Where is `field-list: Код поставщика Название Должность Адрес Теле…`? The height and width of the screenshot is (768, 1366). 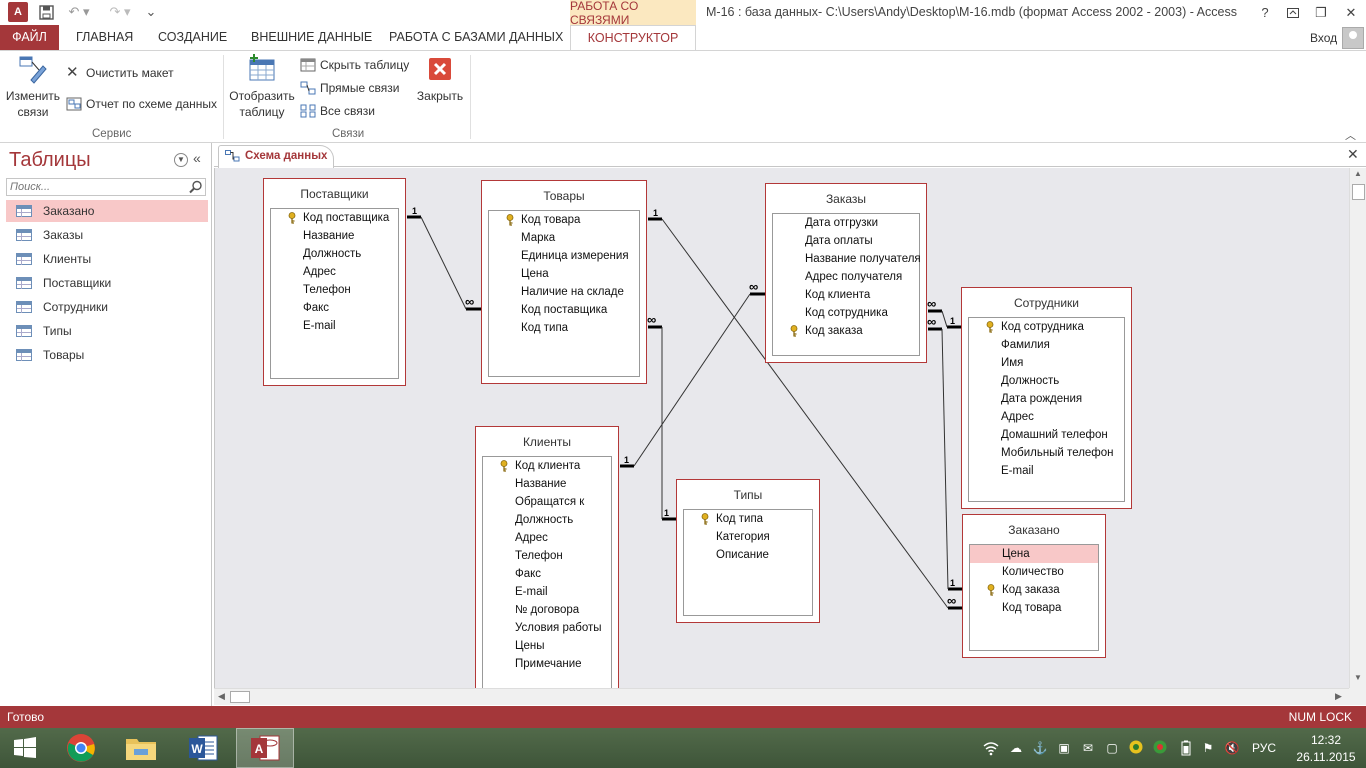 field-list: Код поставщика Название Должность Адрес Теле… is located at coordinates (334, 293).